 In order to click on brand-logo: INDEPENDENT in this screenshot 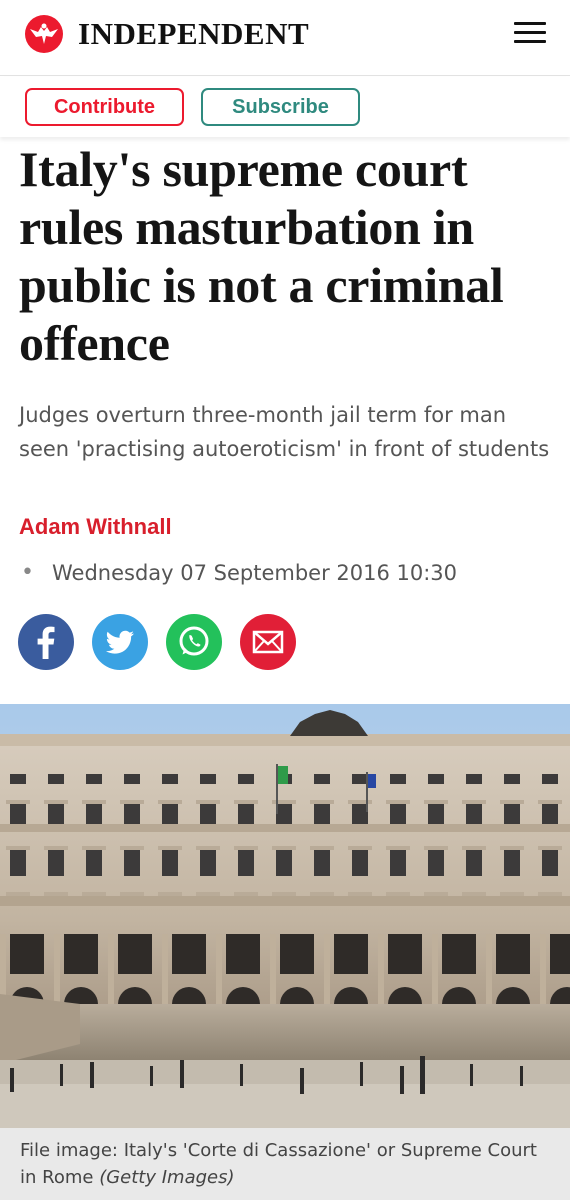, I will do `click(166, 34)`.